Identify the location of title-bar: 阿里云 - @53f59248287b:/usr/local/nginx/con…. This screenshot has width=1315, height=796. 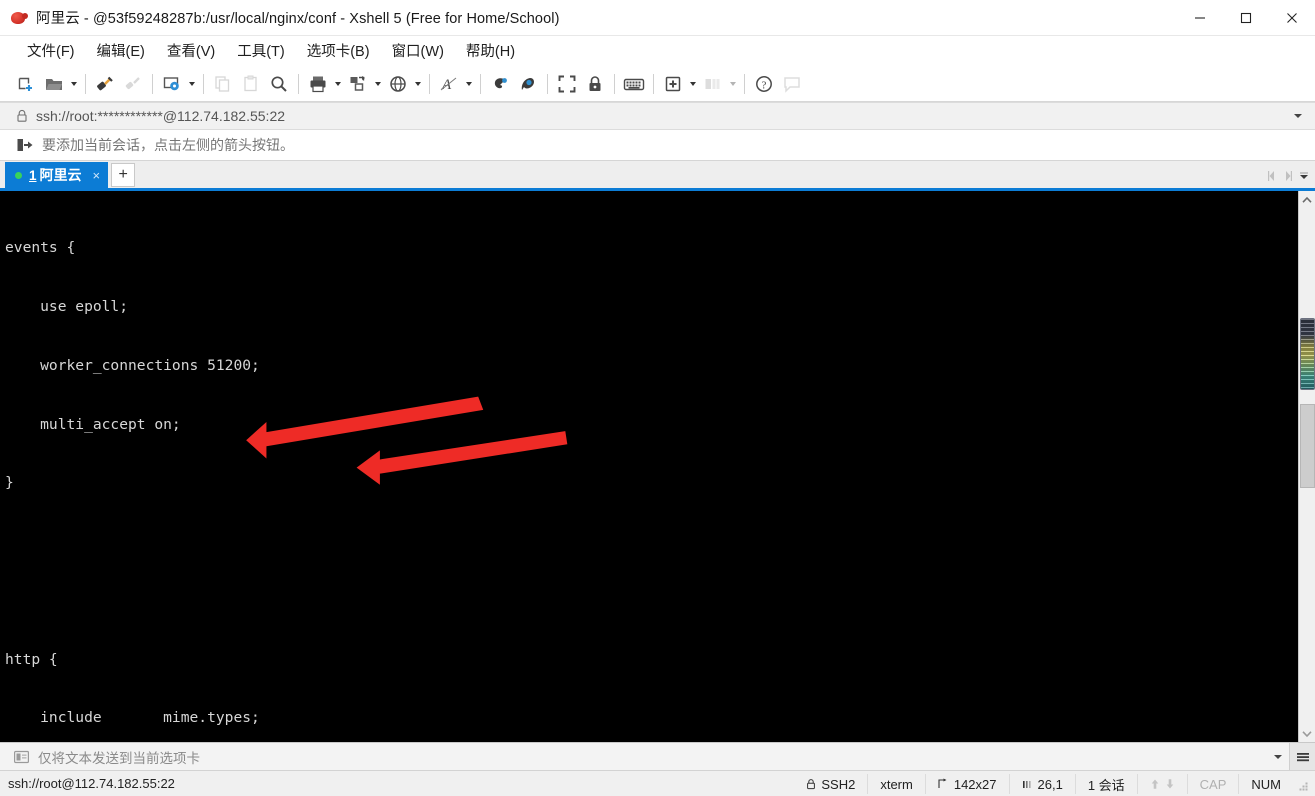
(657, 18).